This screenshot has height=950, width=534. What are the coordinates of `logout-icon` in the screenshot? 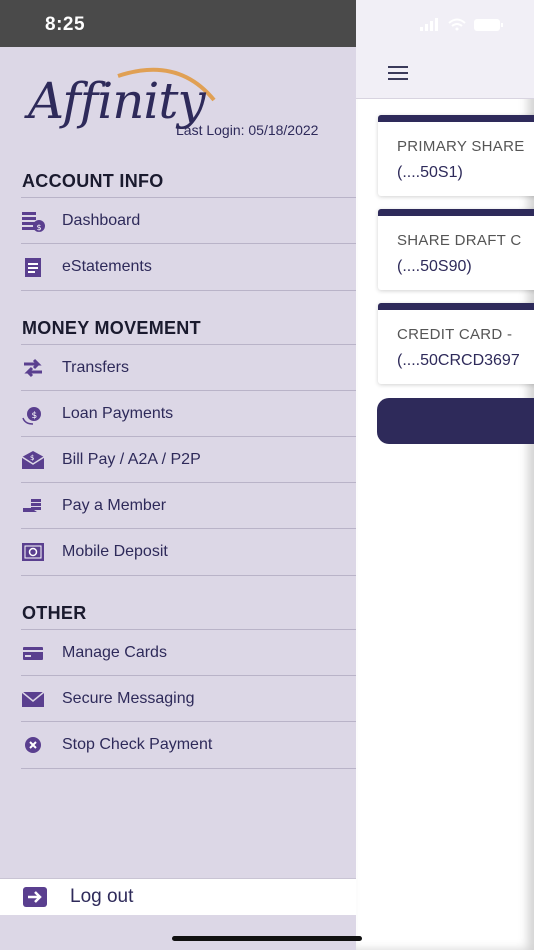 It's located at (35, 897).